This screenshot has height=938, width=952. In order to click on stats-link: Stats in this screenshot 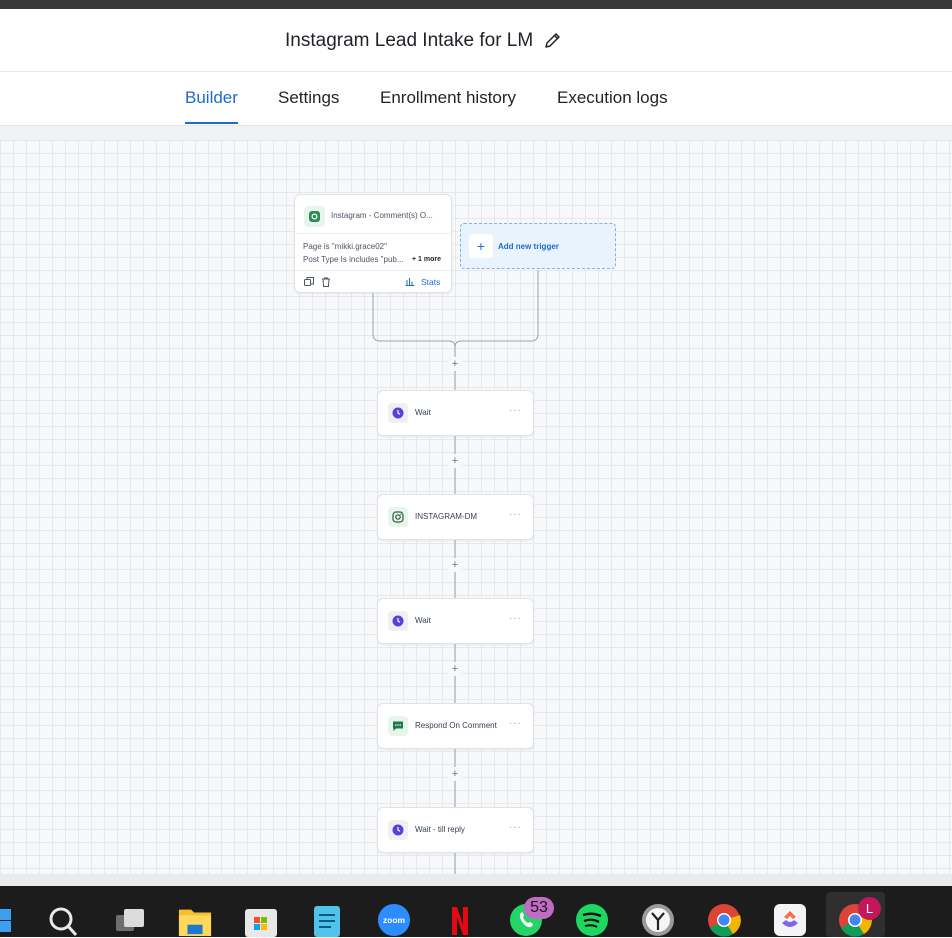, I will do `click(430, 282)`.